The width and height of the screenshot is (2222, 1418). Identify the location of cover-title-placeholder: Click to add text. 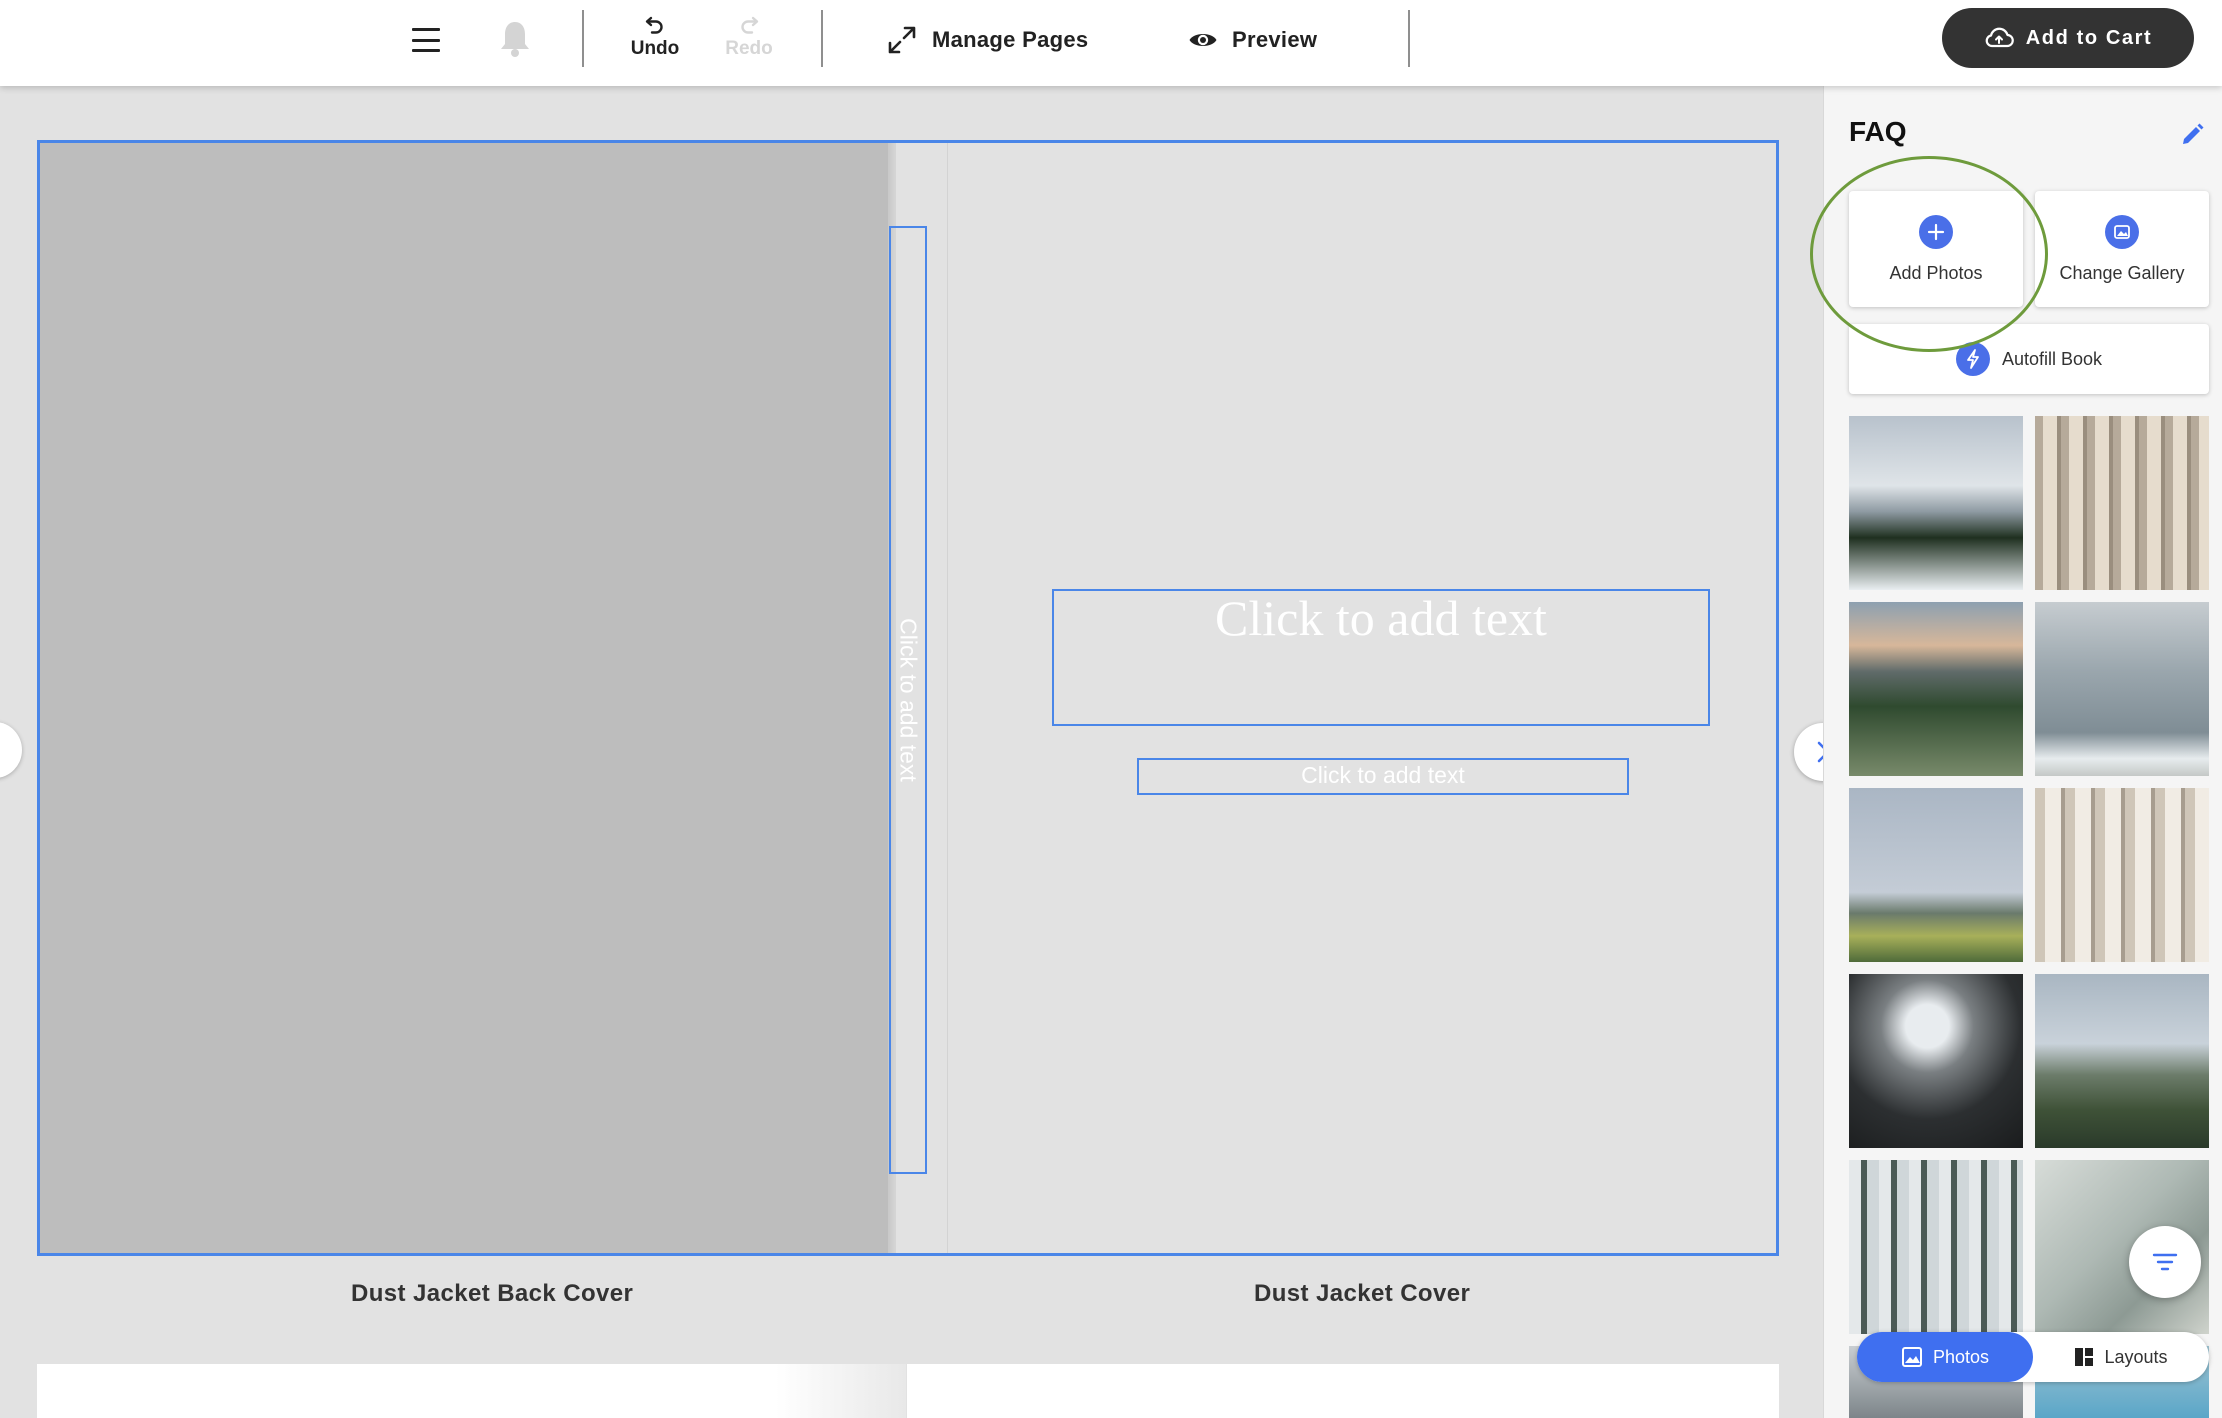
(1381, 618).